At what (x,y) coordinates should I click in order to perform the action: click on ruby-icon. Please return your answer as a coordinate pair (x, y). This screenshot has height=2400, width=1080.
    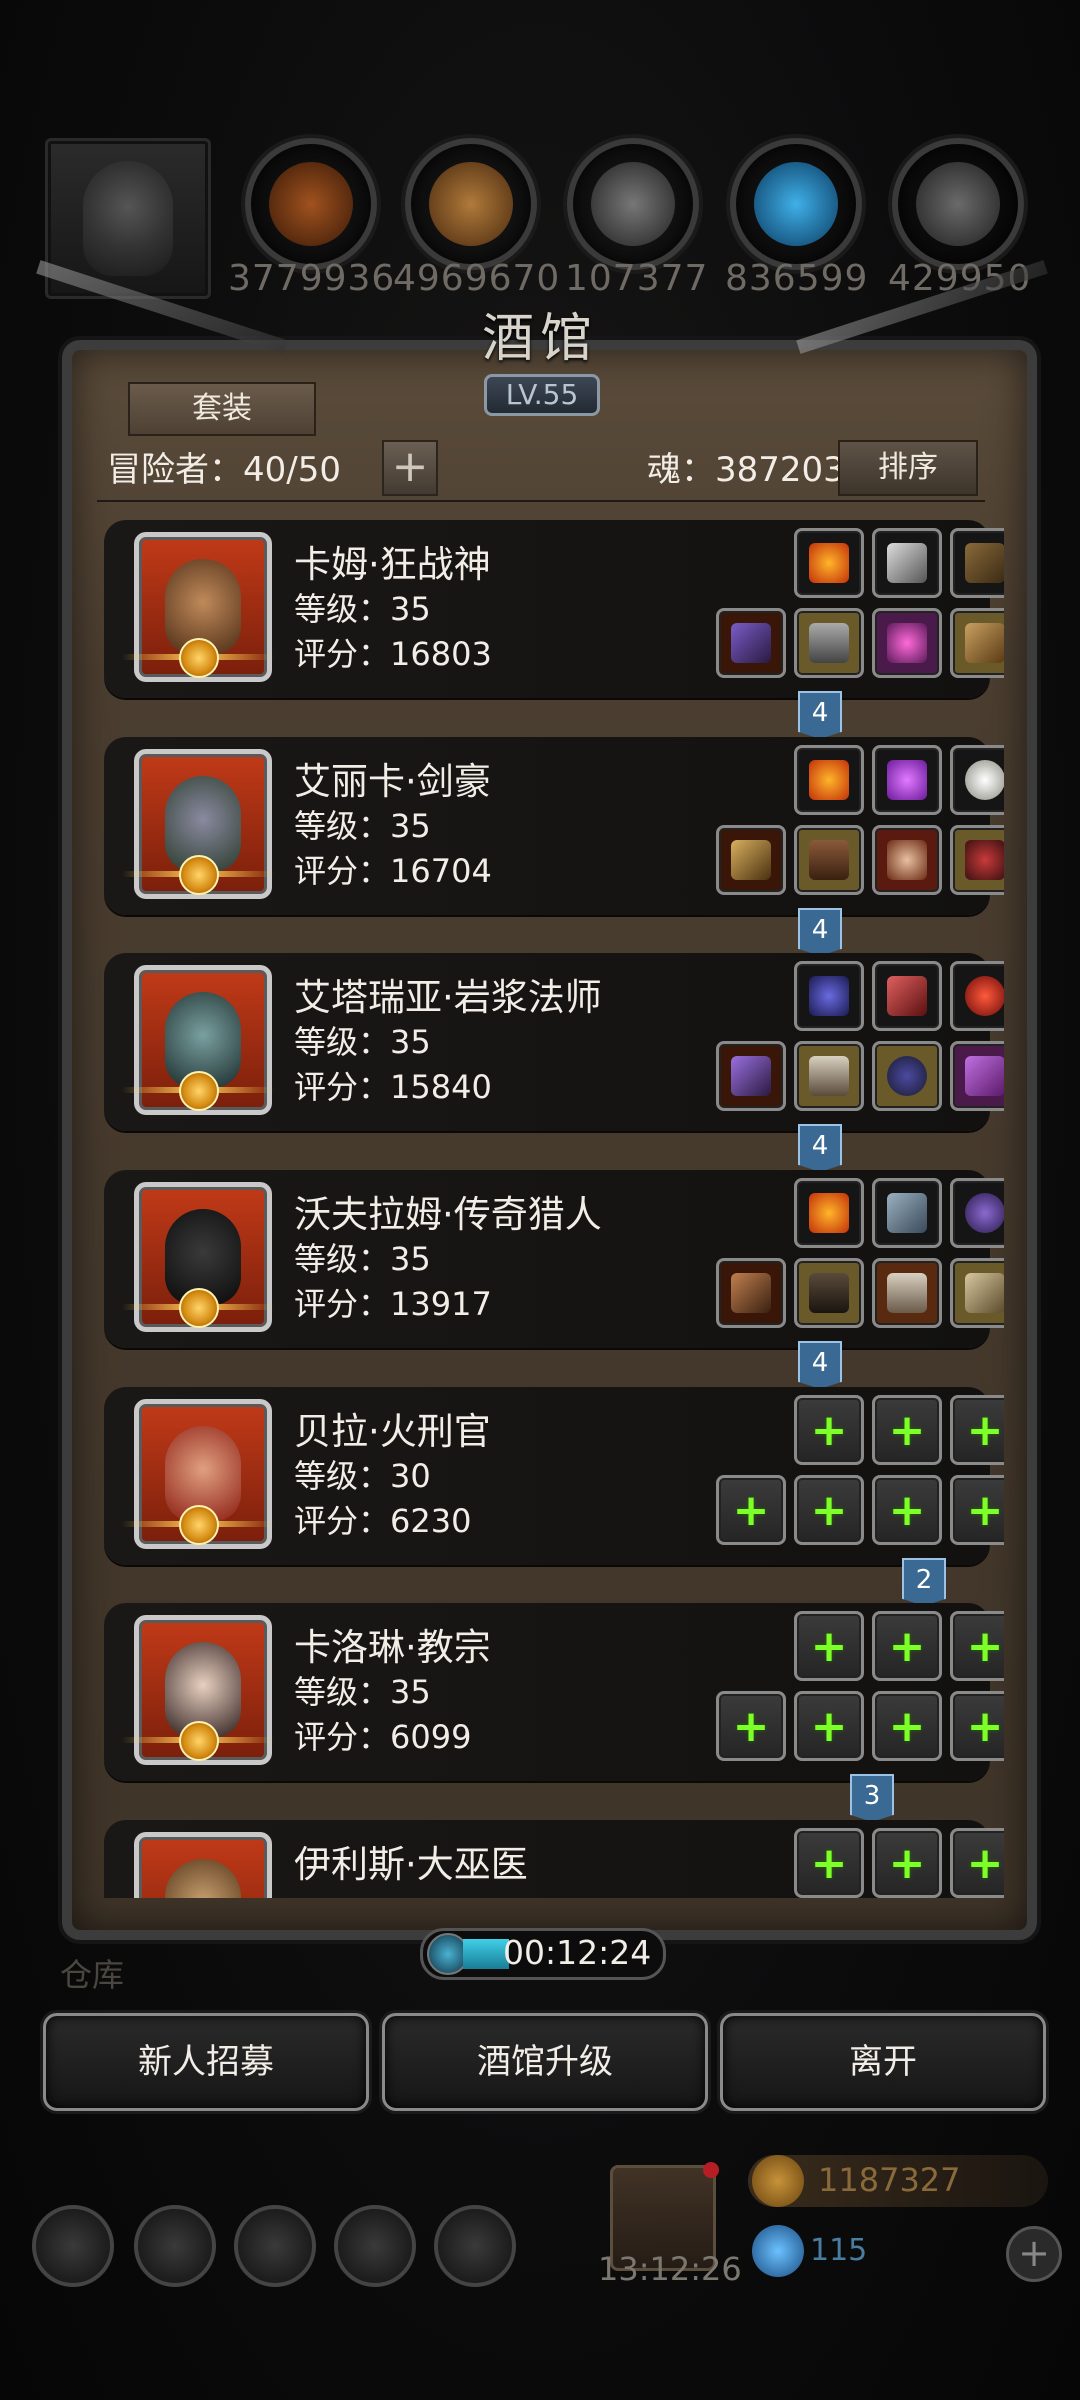
    Looking at the image, I should click on (977, 996).